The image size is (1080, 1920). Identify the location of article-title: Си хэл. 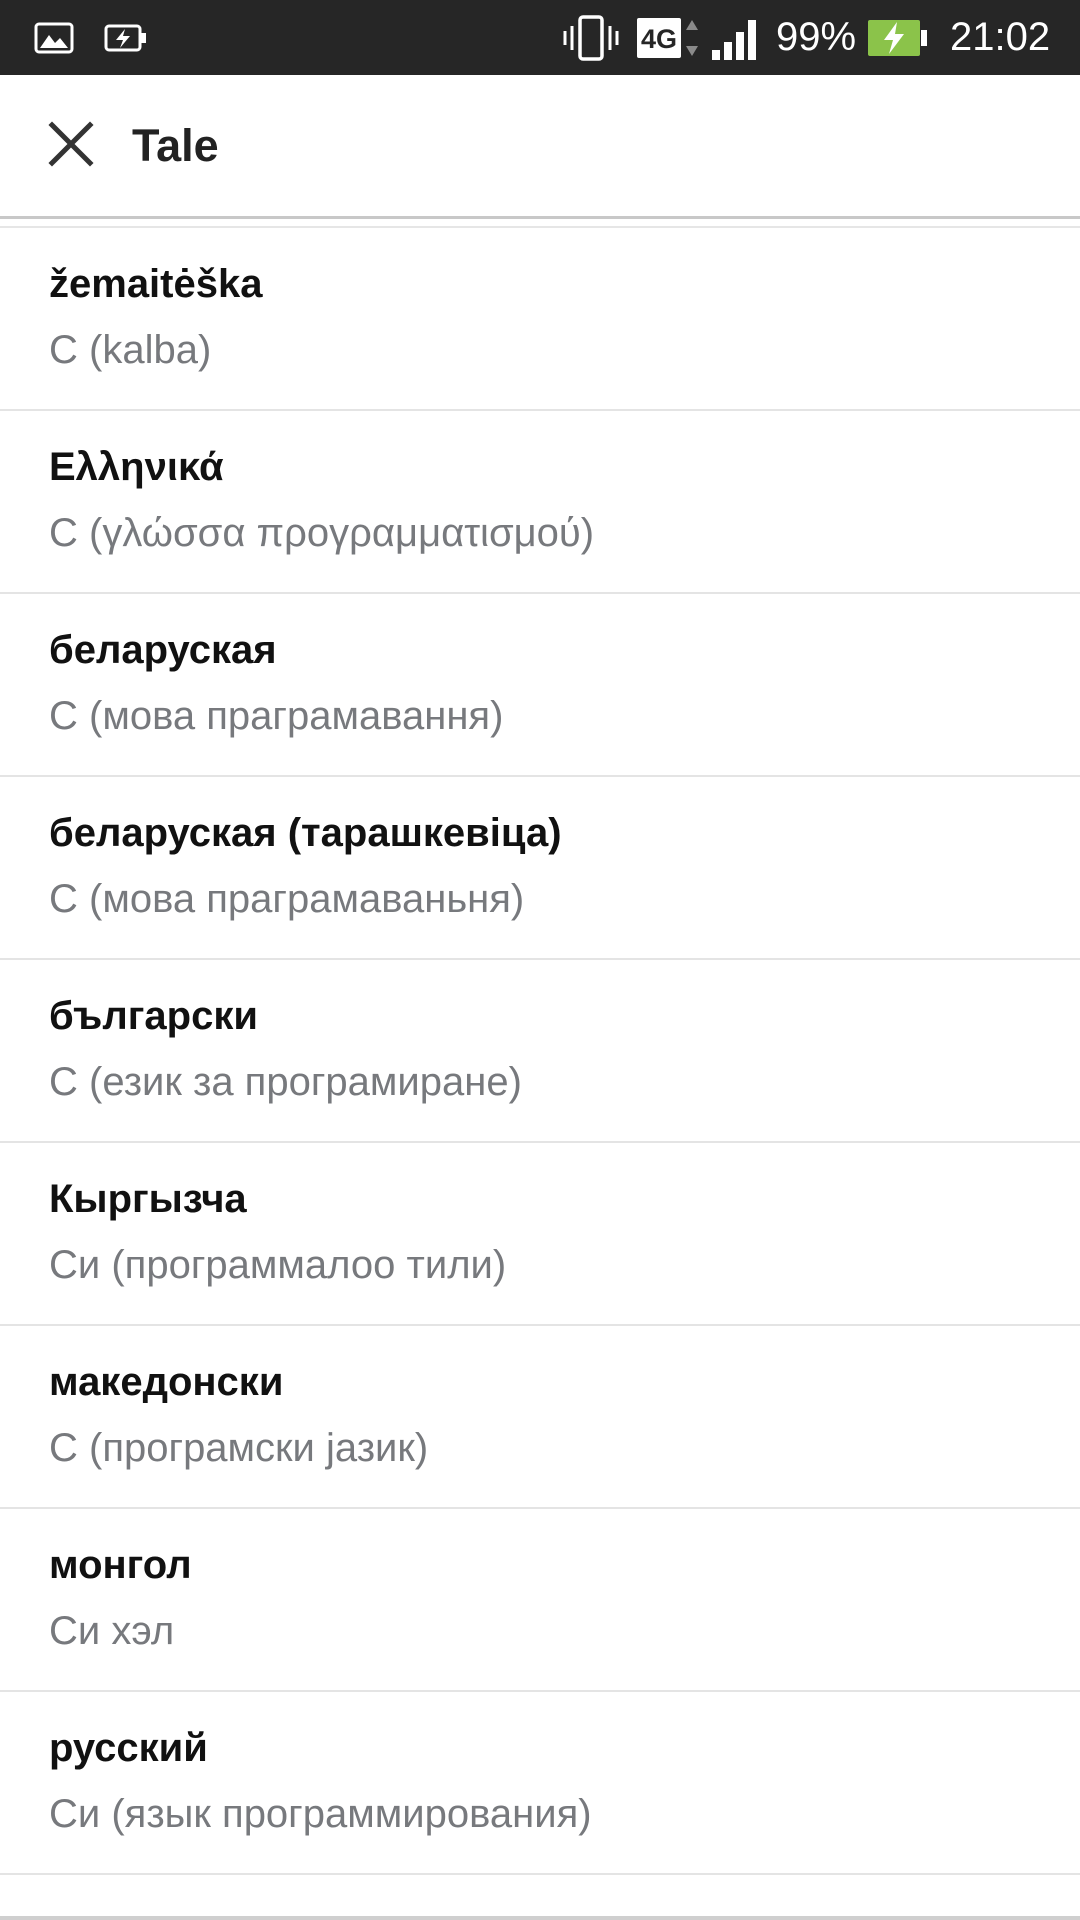
(112, 1631).